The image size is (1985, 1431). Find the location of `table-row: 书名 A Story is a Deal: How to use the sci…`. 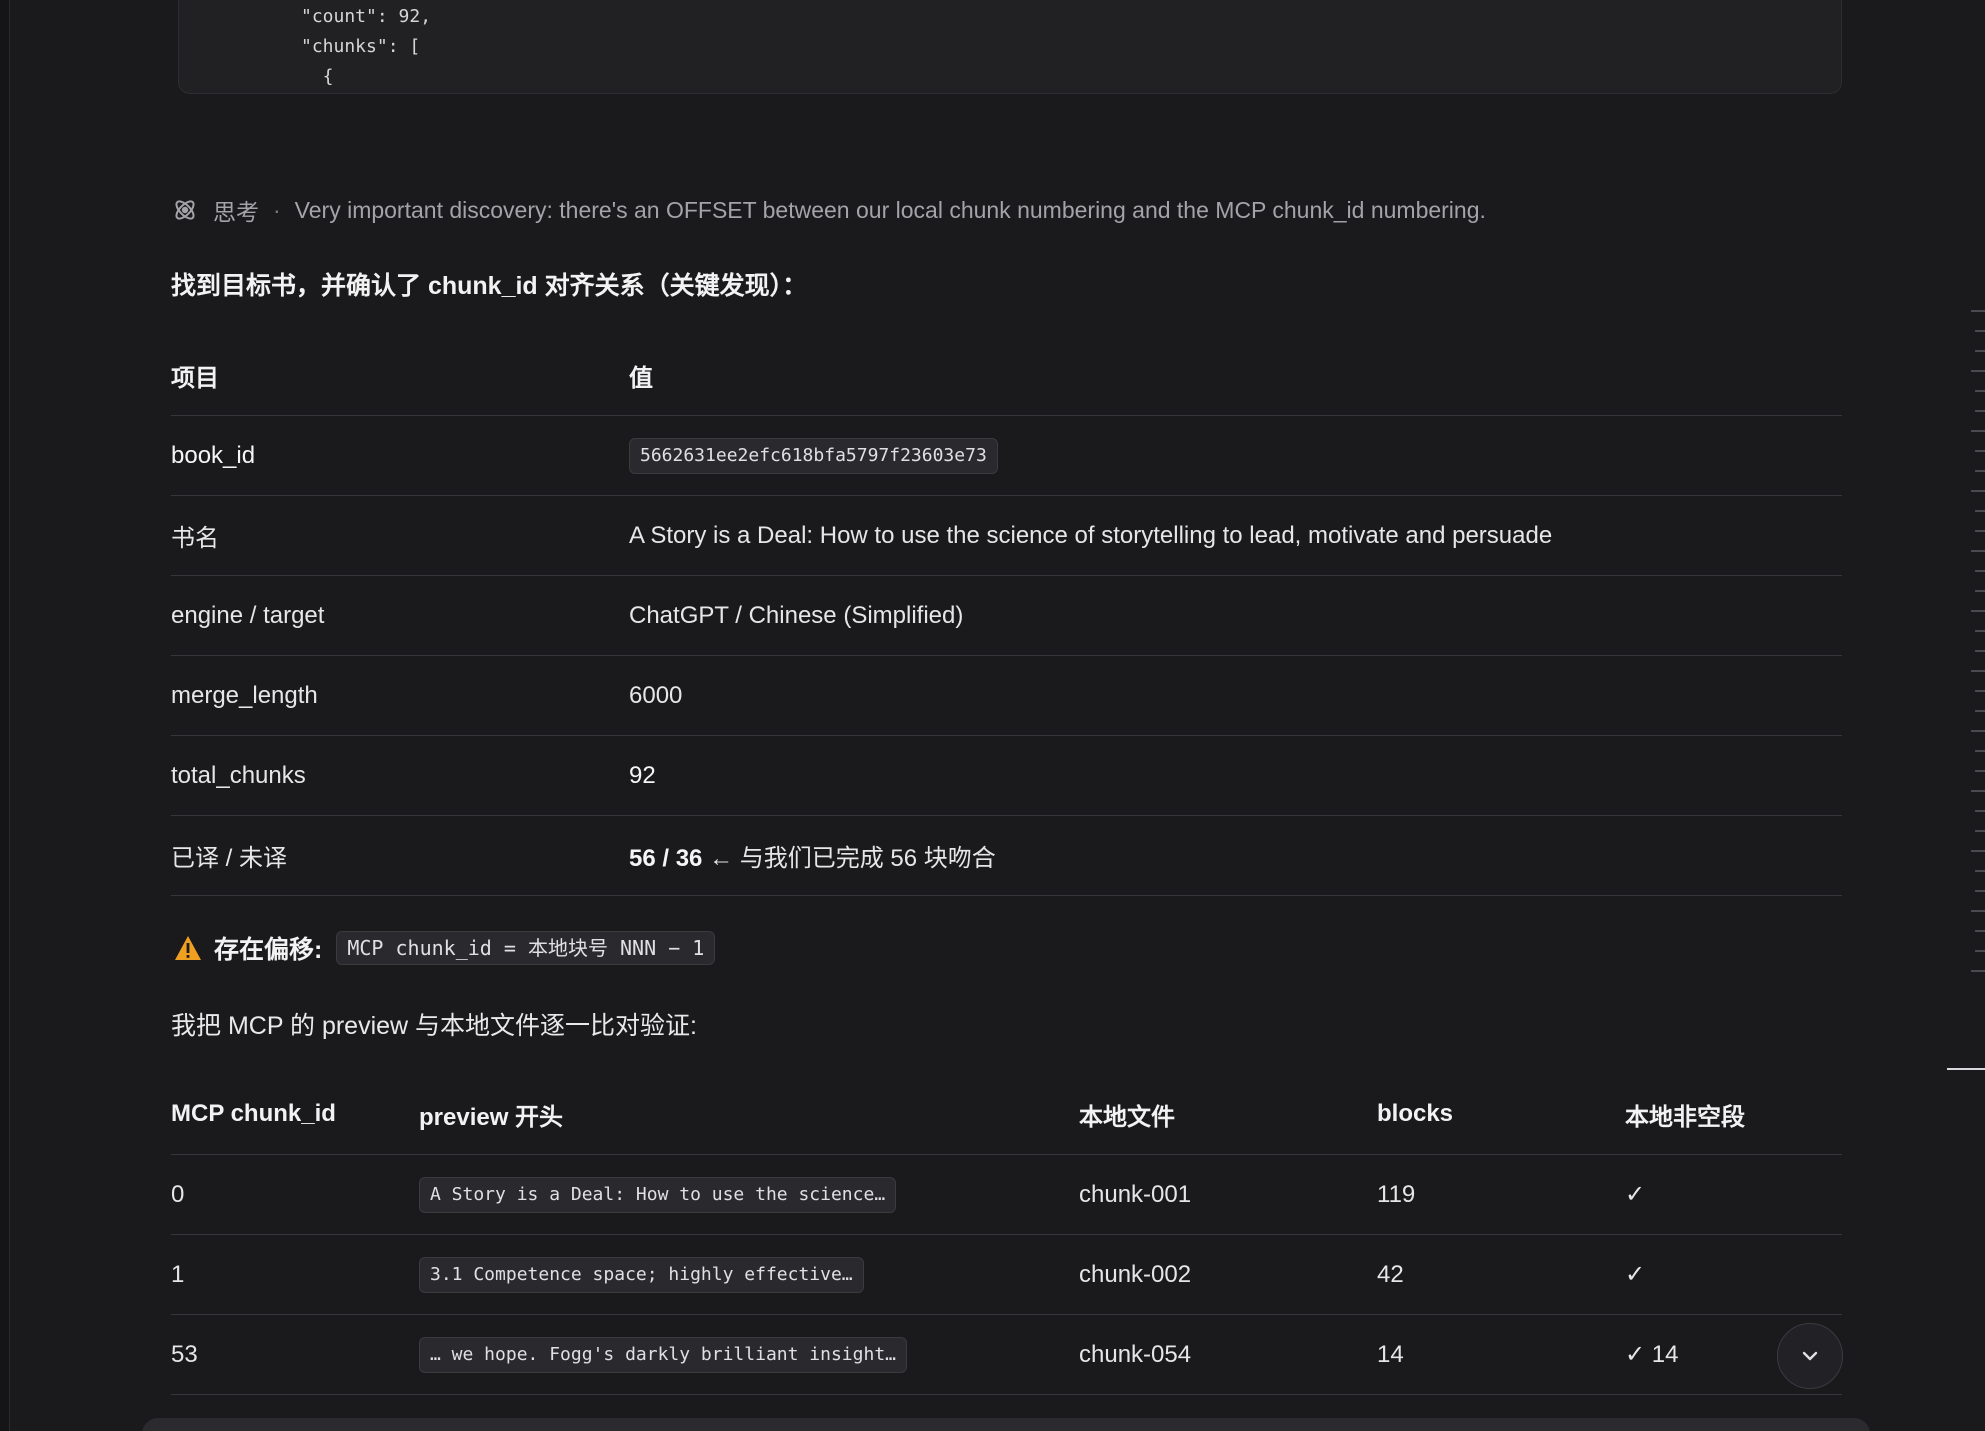

table-row: 书名 A Story is a Deal: How to use the sci… is located at coordinates (1006, 535).